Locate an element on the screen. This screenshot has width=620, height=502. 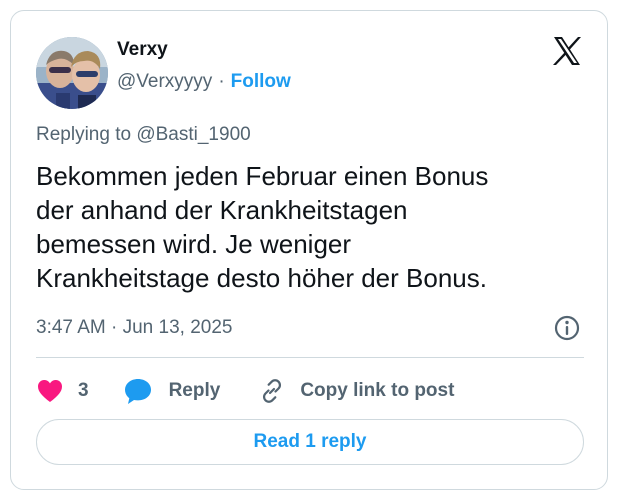
avatar is located at coordinates (72, 73).